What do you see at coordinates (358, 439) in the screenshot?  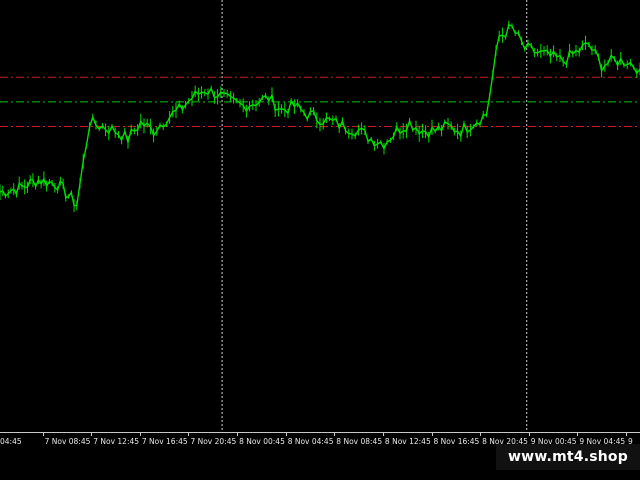 I see `x-tick-label: 8 Nov 08:45` at bounding box center [358, 439].